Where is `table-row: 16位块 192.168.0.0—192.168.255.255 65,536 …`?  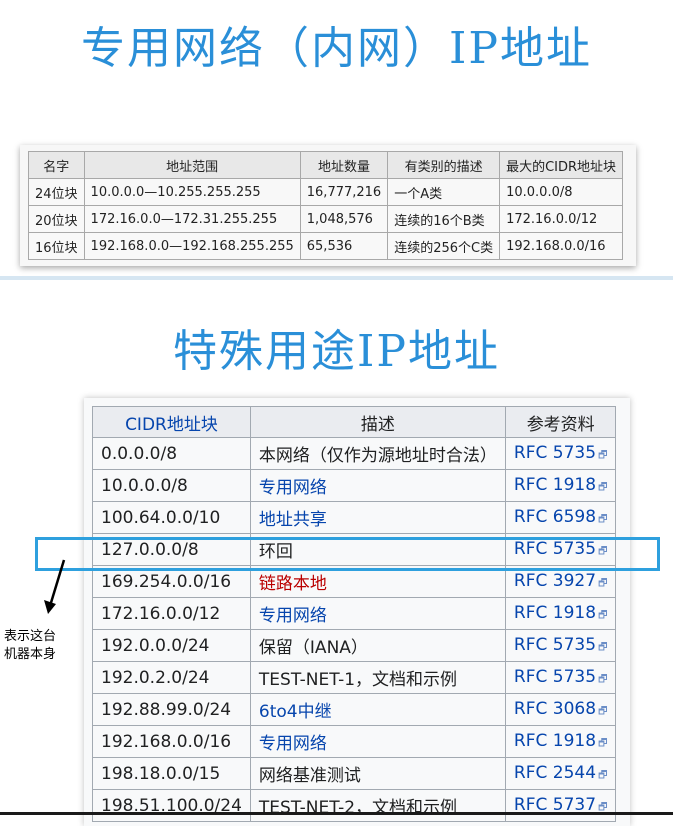
table-row: 16位块 192.168.0.0—192.168.255.255 65,536 … is located at coordinates (326, 246).